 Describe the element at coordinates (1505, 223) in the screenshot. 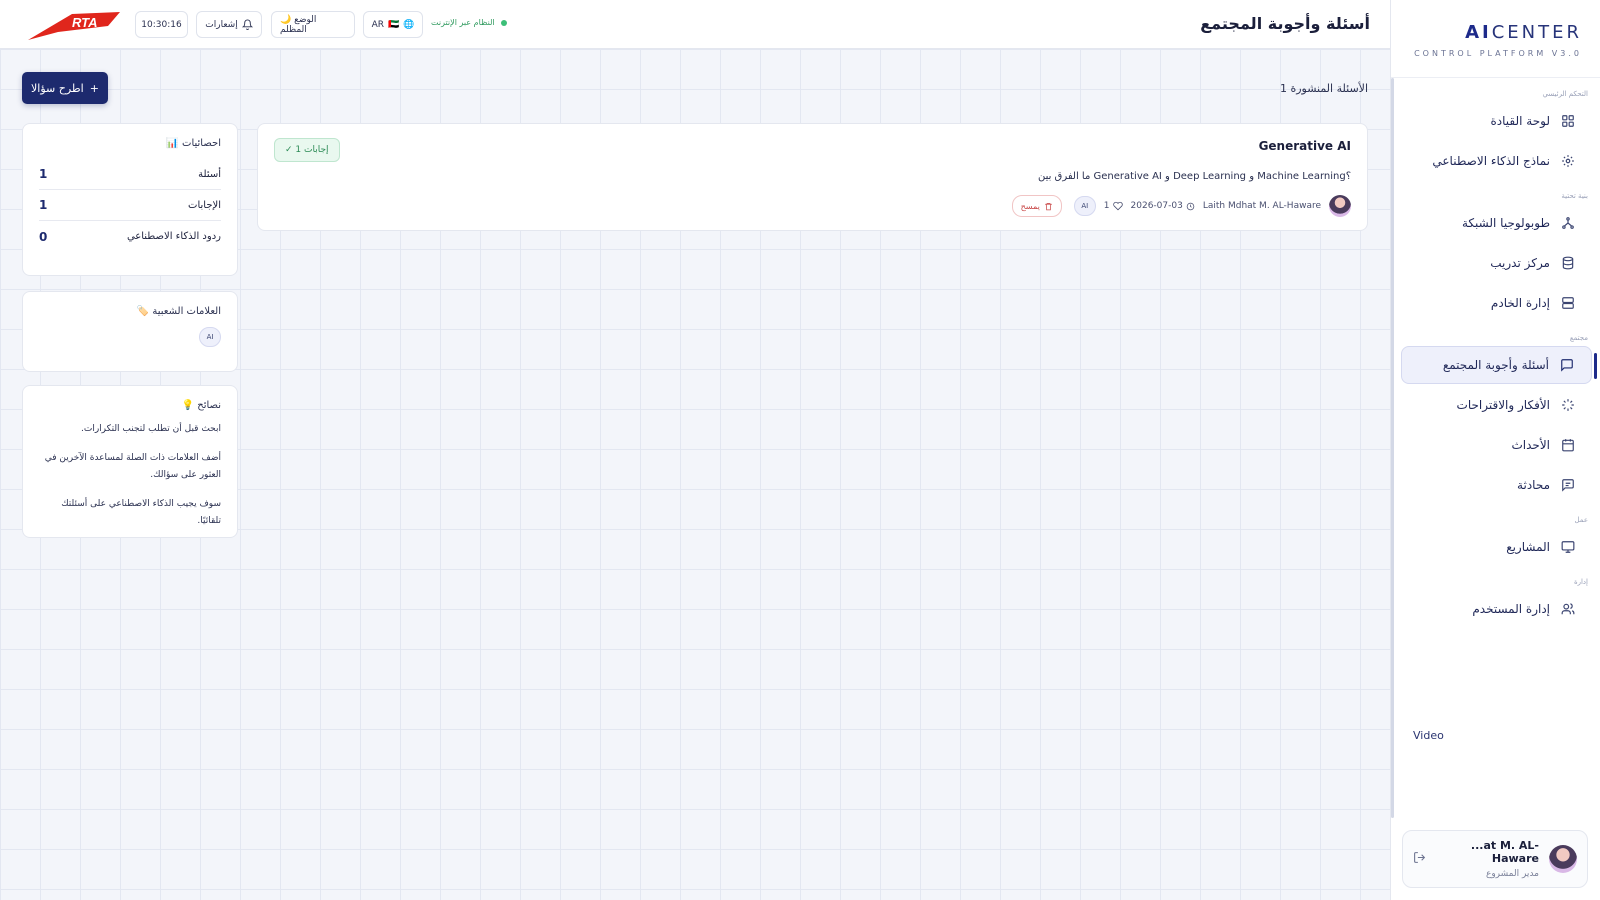

I see `sidebar-item-label: طوبولوجيا الشبكة` at that location.